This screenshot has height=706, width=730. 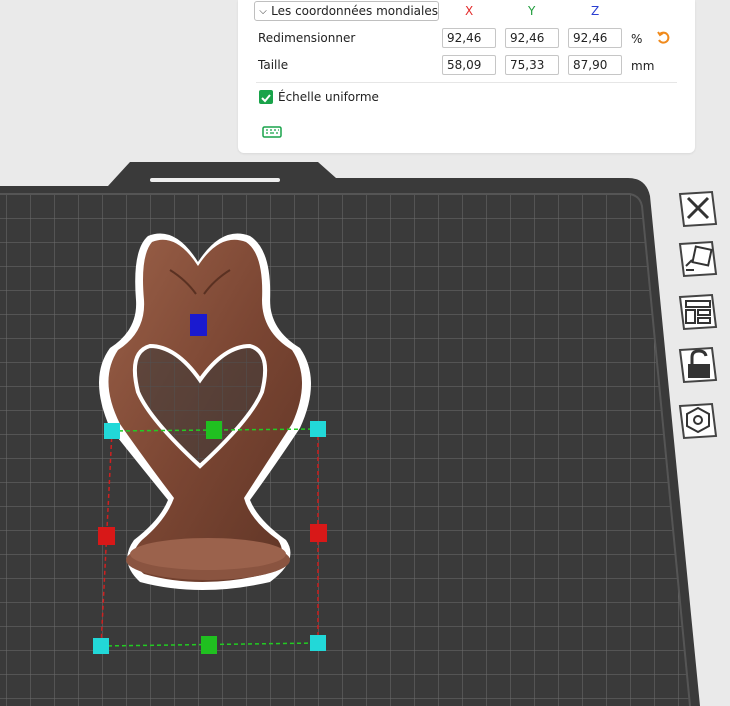 What do you see at coordinates (209, 645) in the screenshot?
I see `handle-y-bottom` at bounding box center [209, 645].